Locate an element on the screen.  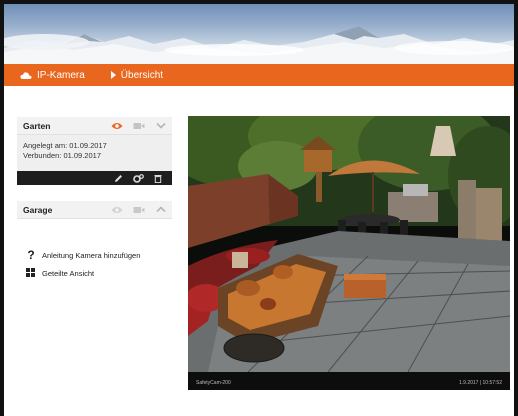
shared-view-link: Geteilte Ansicht is located at coordinates (83, 273).